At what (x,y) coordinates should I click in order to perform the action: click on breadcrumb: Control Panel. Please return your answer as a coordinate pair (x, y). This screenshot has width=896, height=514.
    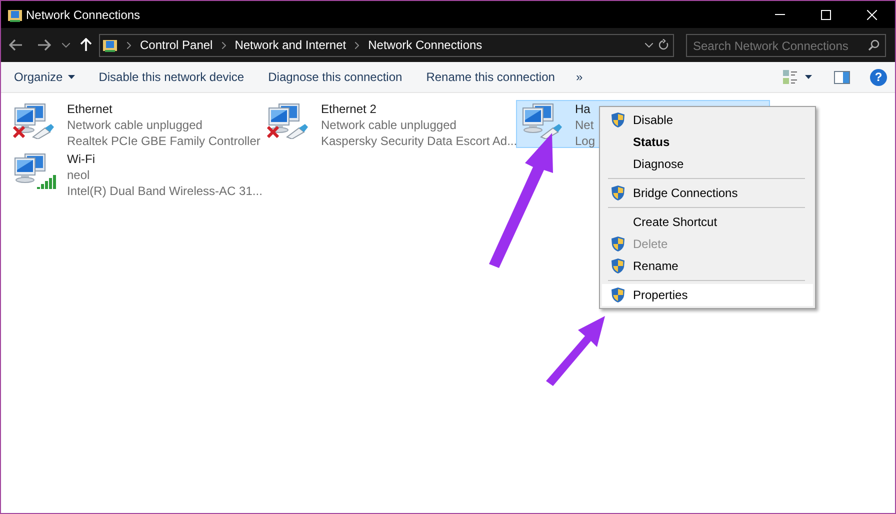
    Looking at the image, I should click on (176, 45).